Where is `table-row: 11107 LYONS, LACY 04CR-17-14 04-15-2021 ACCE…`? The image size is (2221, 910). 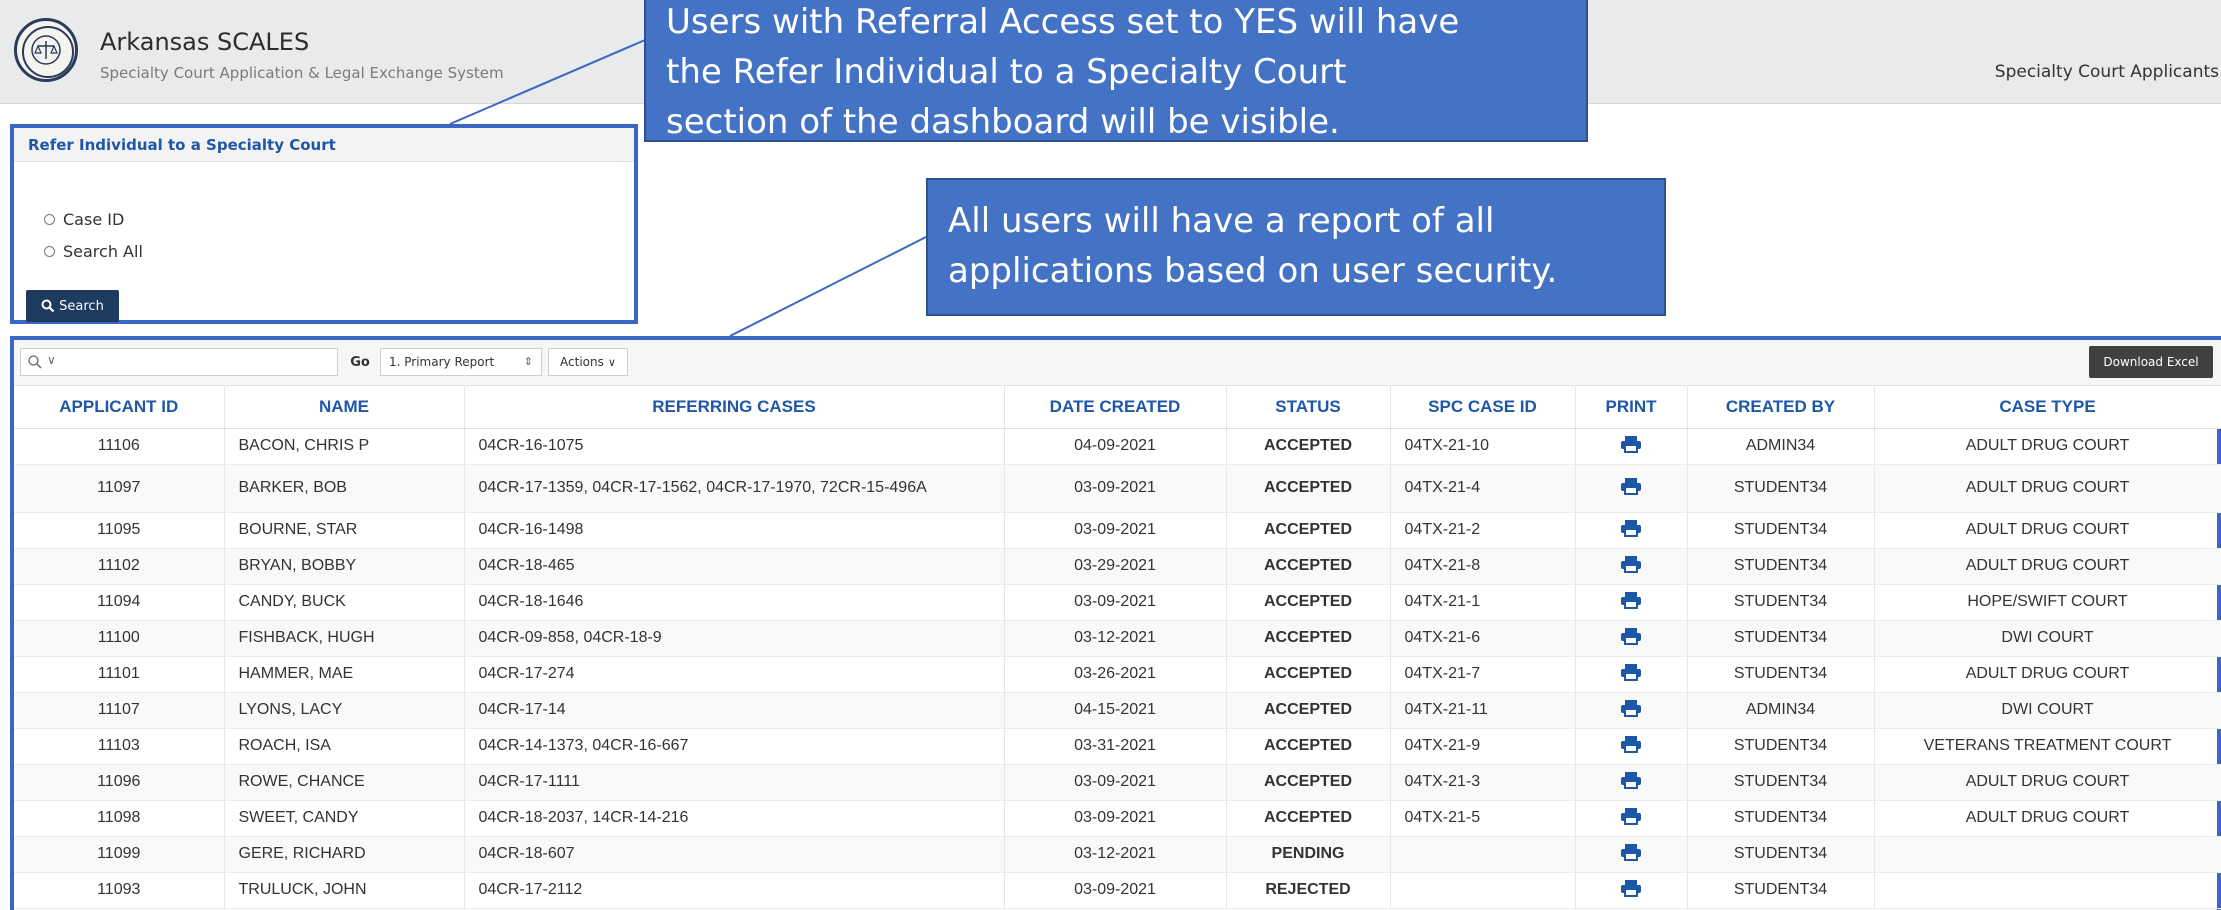
table-row: 11107 LYONS, LACY 04CR-17-14 04-15-2021 ACCE… is located at coordinates (1117, 710).